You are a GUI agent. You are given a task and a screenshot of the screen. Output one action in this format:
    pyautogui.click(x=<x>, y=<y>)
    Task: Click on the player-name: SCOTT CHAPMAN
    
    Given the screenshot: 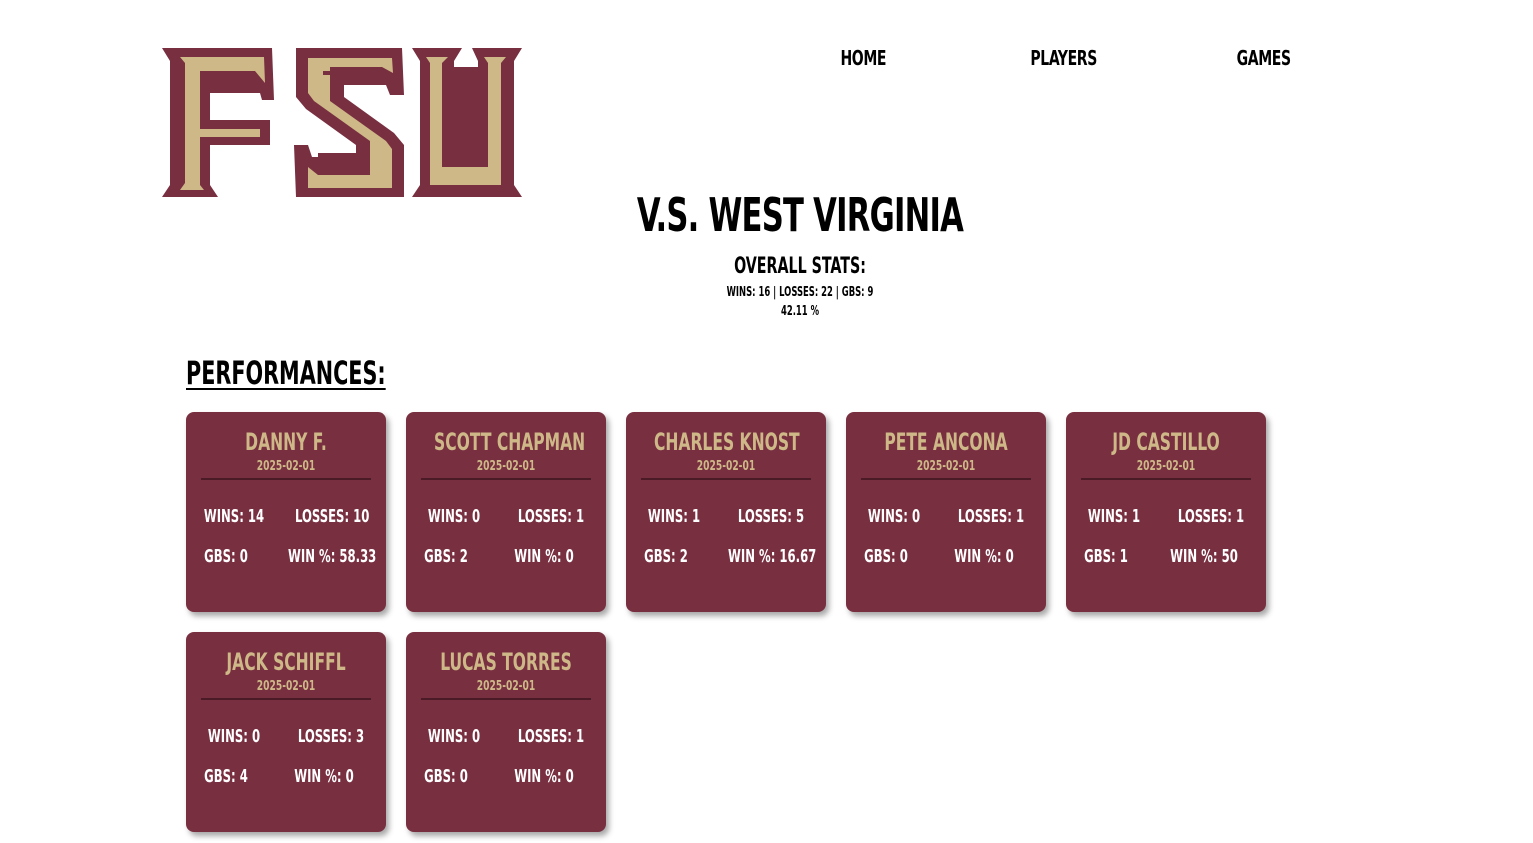 What is the action you would take?
    pyautogui.click(x=510, y=442)
    